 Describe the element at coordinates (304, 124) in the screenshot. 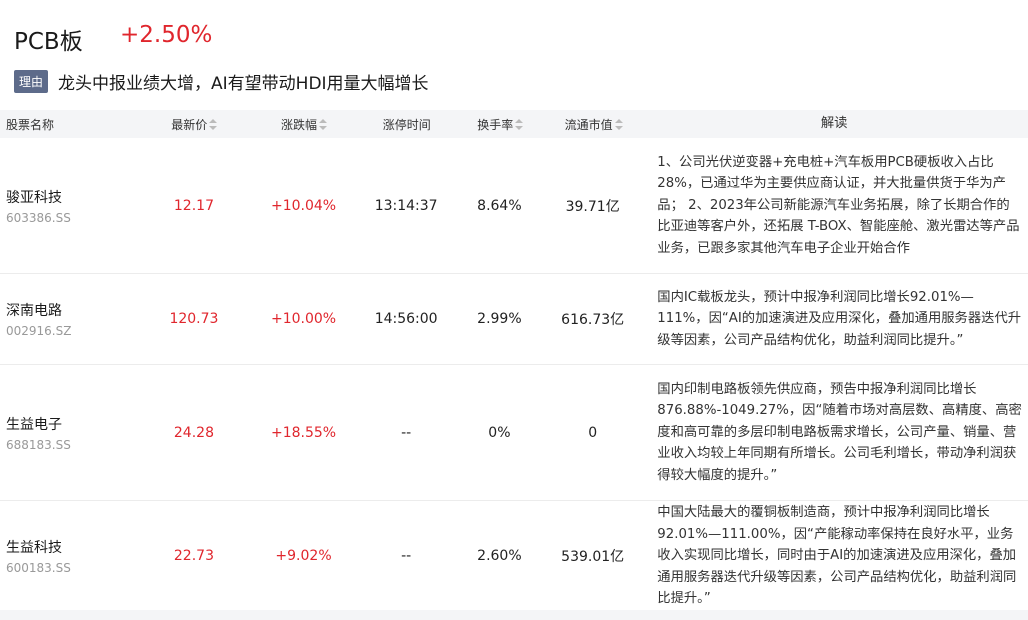

I see `header-change: 涨跌幅` at that location.